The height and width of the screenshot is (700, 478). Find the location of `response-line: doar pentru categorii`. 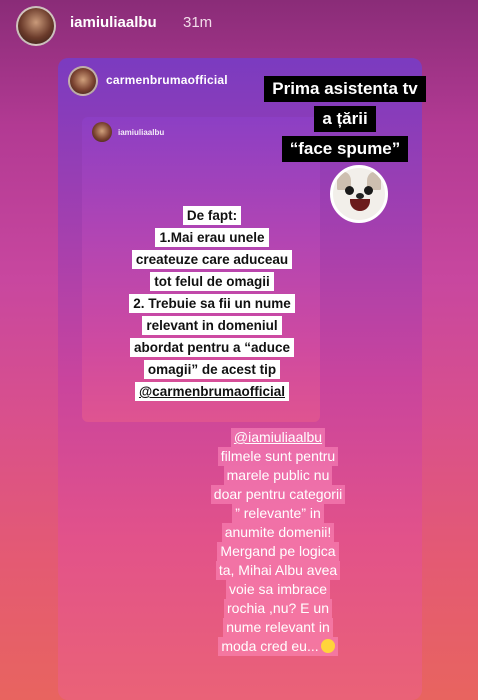

response-line: doar pentru categorii is located at coordinates (278, 494).